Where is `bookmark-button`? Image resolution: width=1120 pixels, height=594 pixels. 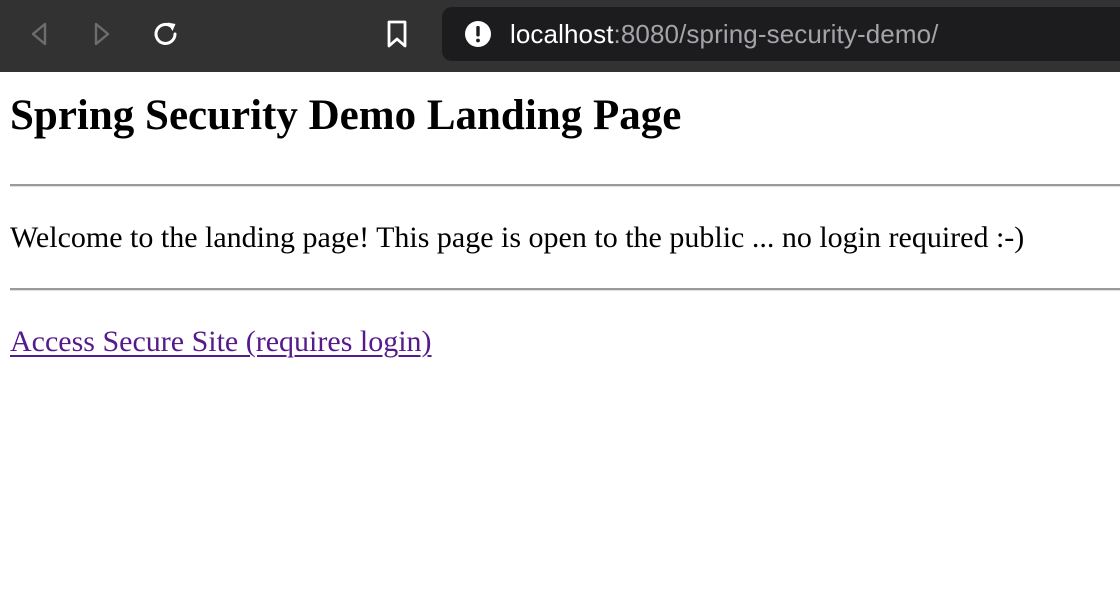
bookmark-button is located at coordinates (397, 34).